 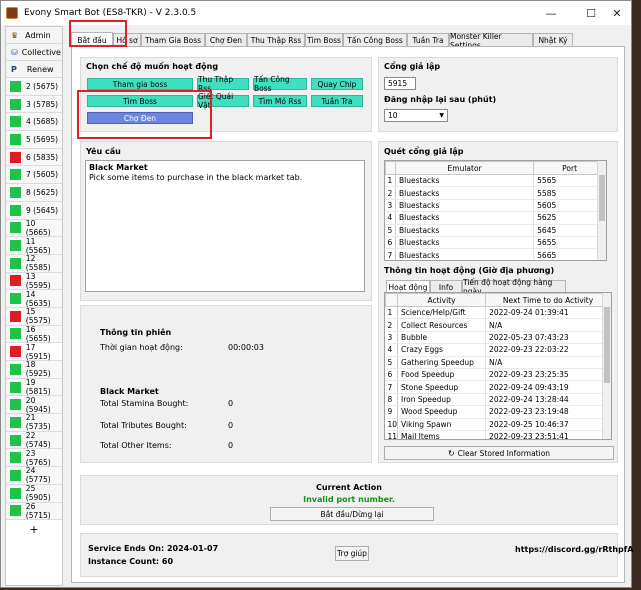 What do you see at coordinates (392, 350) in the screenshot?
I see `row-index: 4` at bounding box center [392, 350].